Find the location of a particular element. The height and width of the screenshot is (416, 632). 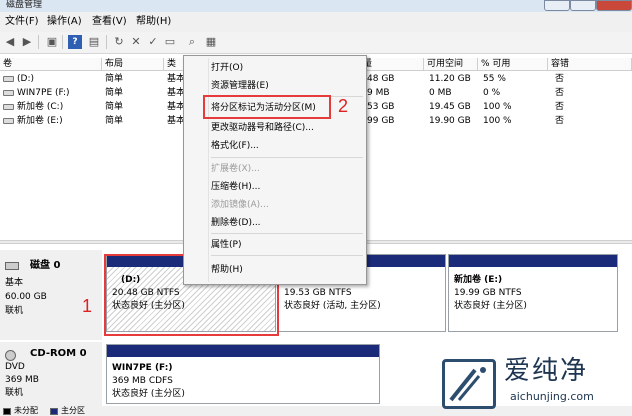

menu-view: 查看(V) is located at coordinates (109, 22).